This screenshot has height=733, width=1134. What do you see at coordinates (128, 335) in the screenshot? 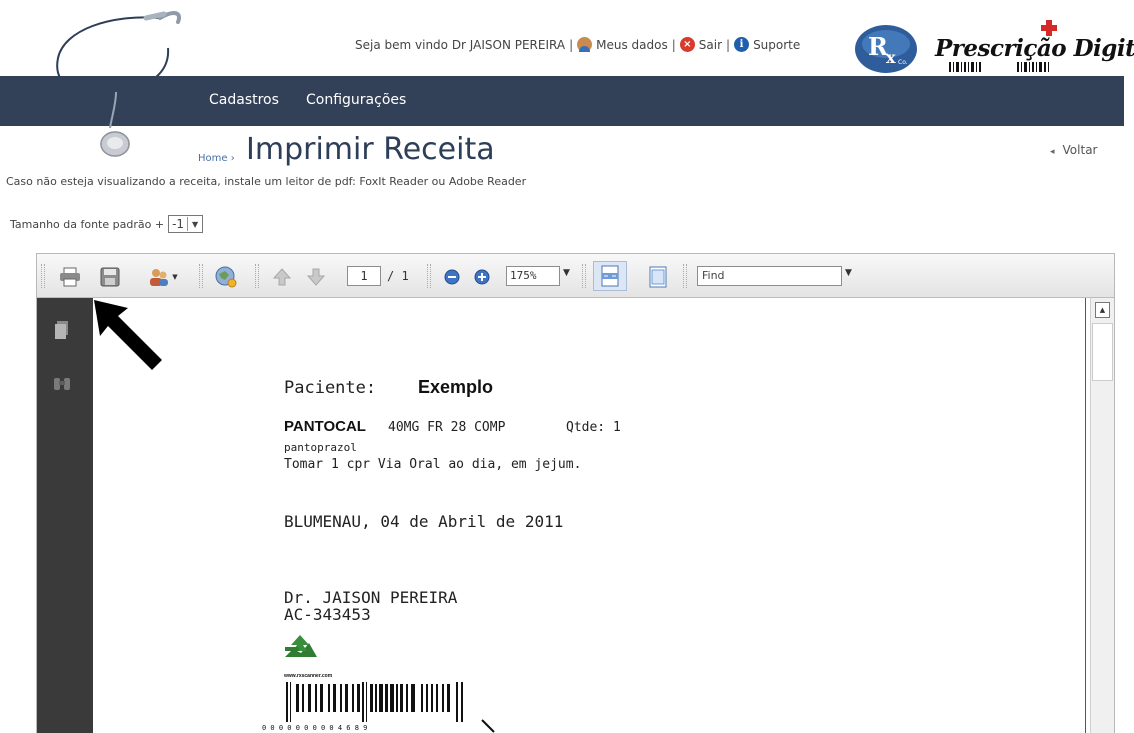
I see `annotation-arrow-icon` at bounding box center [128, 335].